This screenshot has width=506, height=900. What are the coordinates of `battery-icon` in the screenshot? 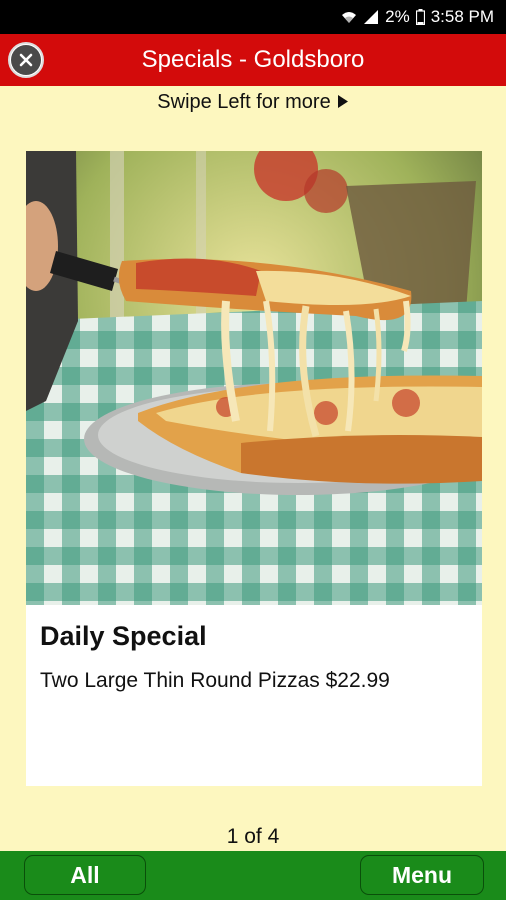 It's located at (420, 17).